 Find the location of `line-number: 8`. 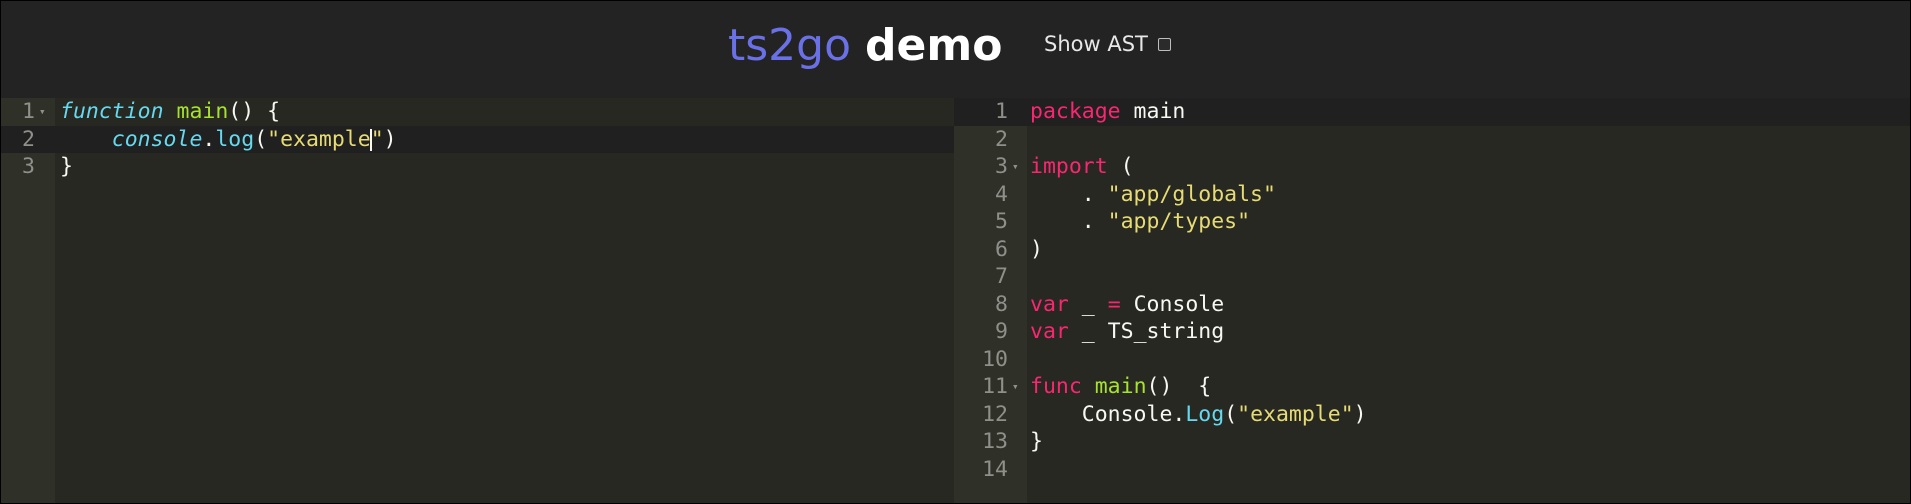

line-number: 8 is located at coordinates (1001, 304).